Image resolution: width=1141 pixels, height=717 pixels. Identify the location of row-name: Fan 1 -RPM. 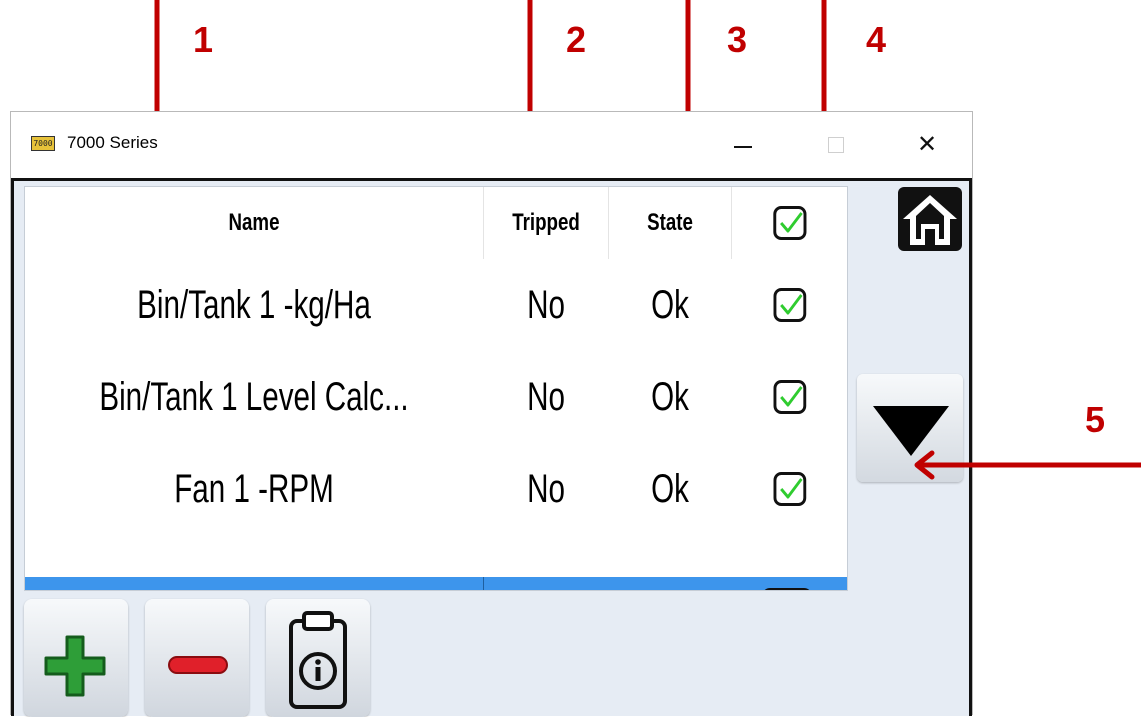
(254, 488).